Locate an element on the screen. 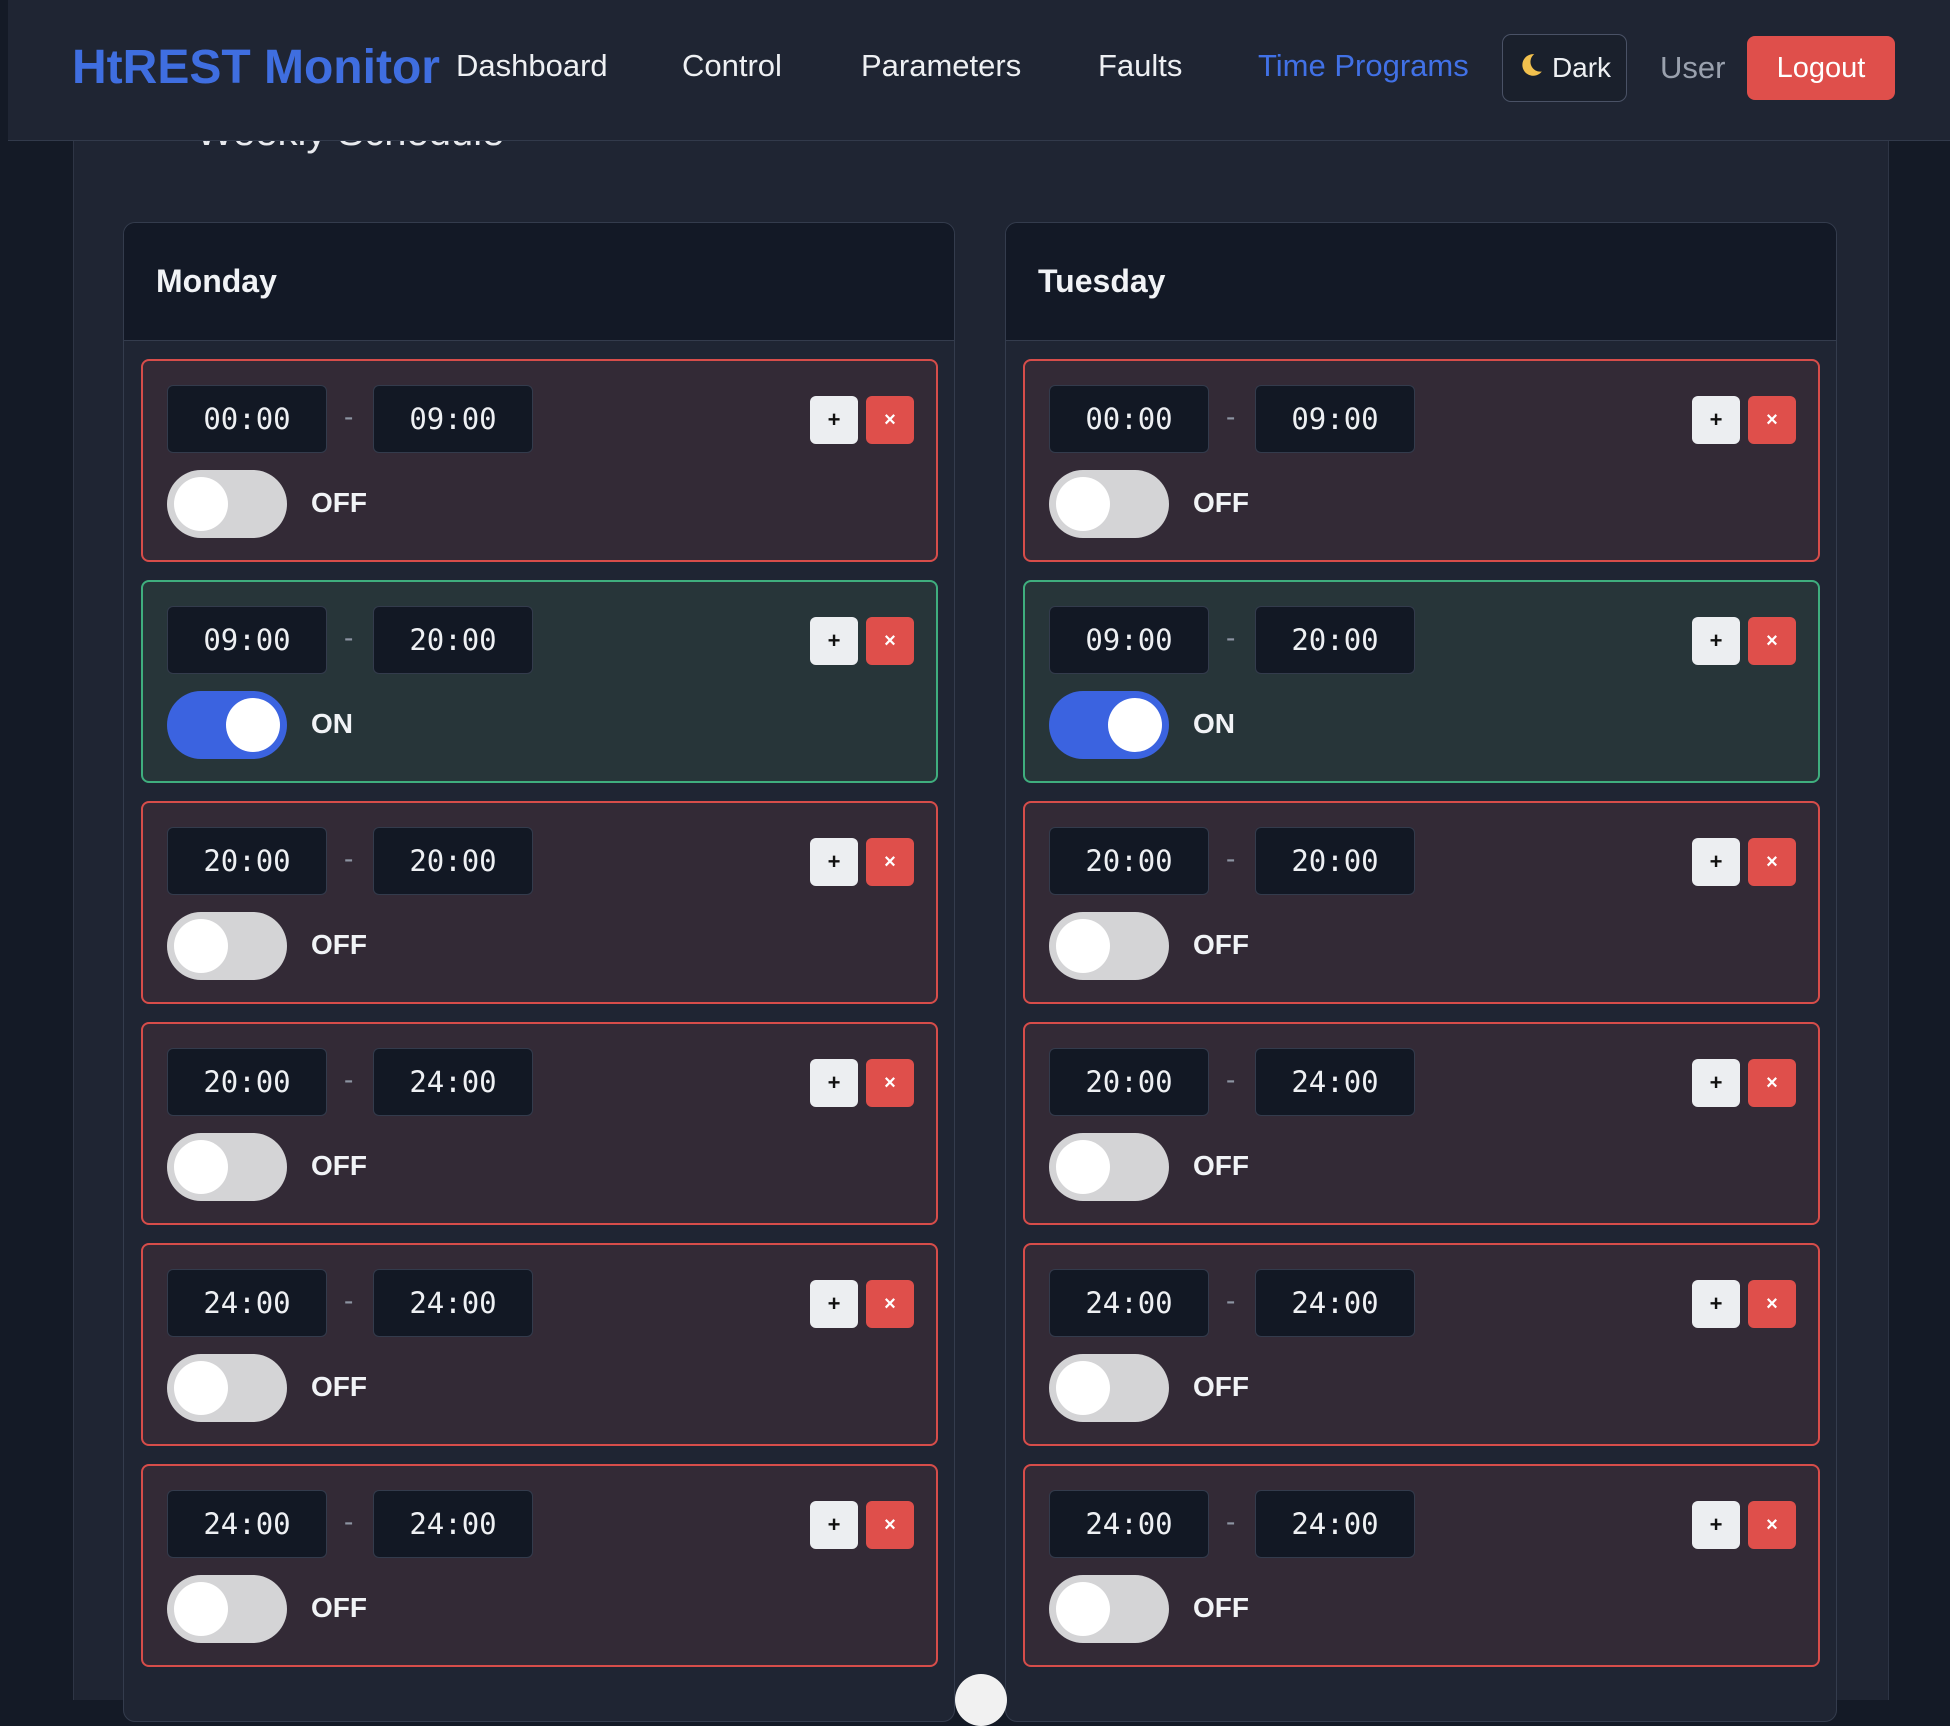 The height and width of the screenshot is (1726, 1950). nav-faults: Faults is located at coordinates (1140, 66).